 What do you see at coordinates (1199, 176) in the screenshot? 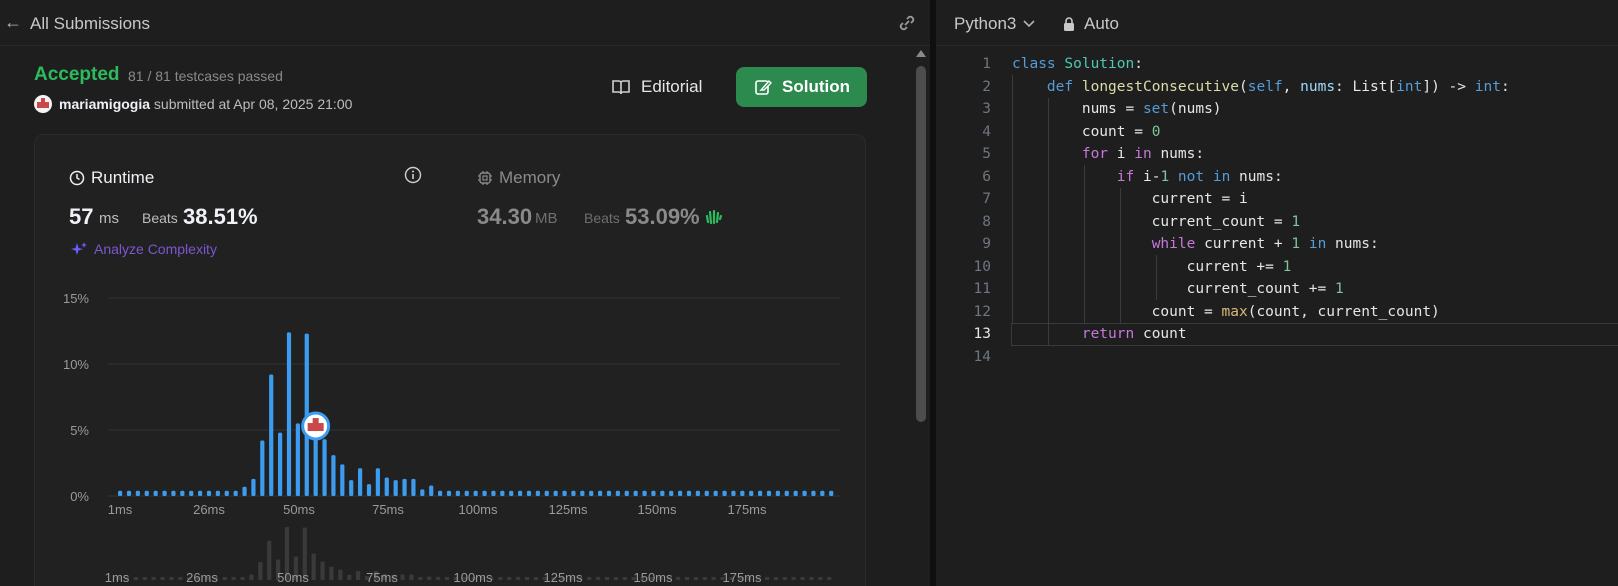
I see `code-text: if i-1 not in nums:` at bounding box center [1199, 176].